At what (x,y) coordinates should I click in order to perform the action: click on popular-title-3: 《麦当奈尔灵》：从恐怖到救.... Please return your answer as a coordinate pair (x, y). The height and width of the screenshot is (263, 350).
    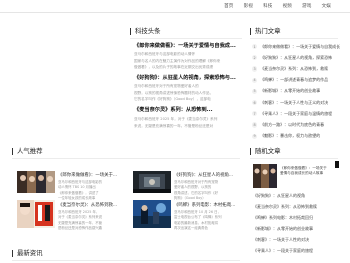
    Looking at the image, I should click on (98, 205).